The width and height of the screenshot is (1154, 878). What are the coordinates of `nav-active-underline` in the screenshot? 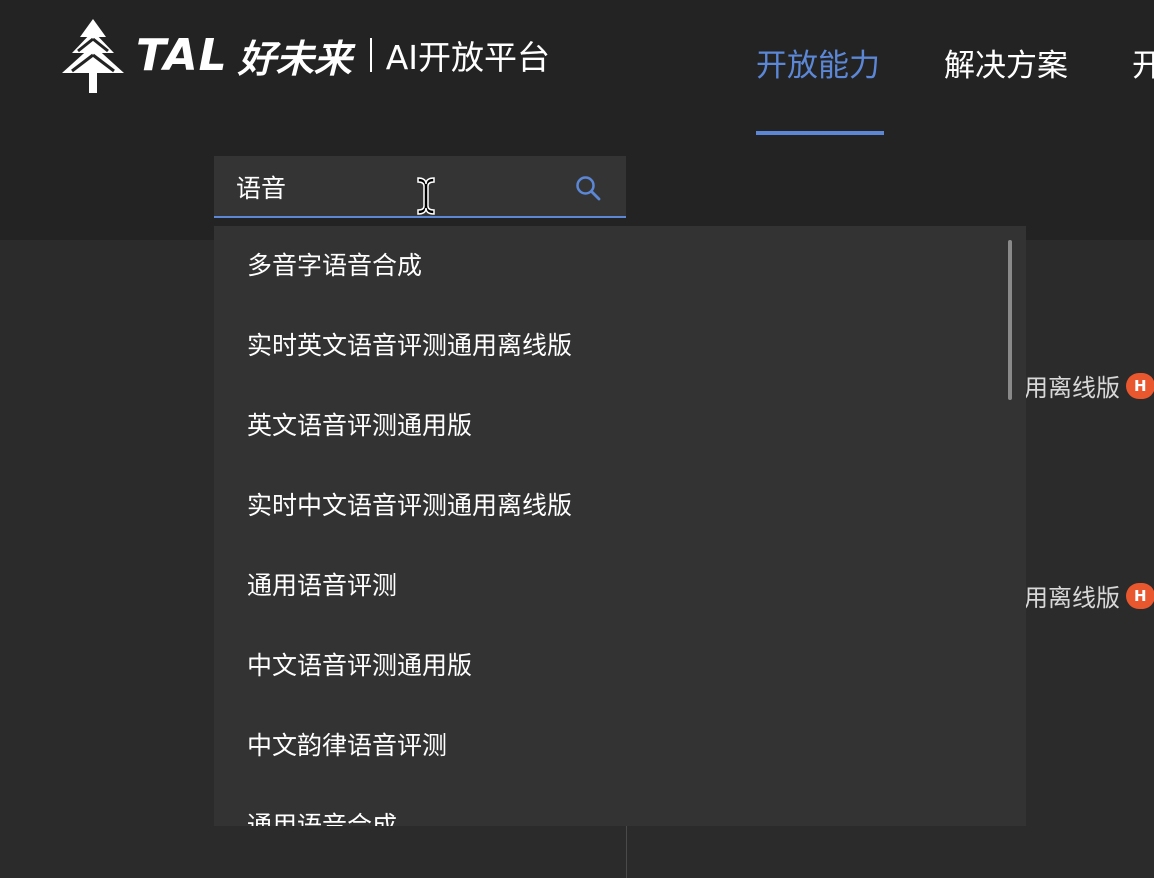 It's located at (820, 133).